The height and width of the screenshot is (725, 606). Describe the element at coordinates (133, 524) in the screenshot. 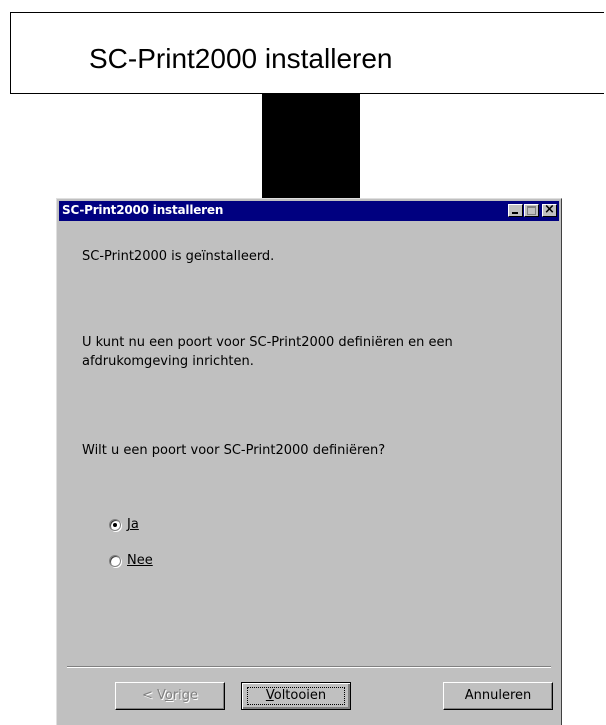

I see `radio-yes-label: Ja` at that location.